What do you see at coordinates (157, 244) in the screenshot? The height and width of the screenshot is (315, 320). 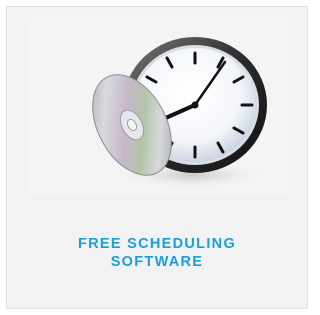 I see `title-line-1: FREE SCHEDULING` at bounding box center [157, 244].